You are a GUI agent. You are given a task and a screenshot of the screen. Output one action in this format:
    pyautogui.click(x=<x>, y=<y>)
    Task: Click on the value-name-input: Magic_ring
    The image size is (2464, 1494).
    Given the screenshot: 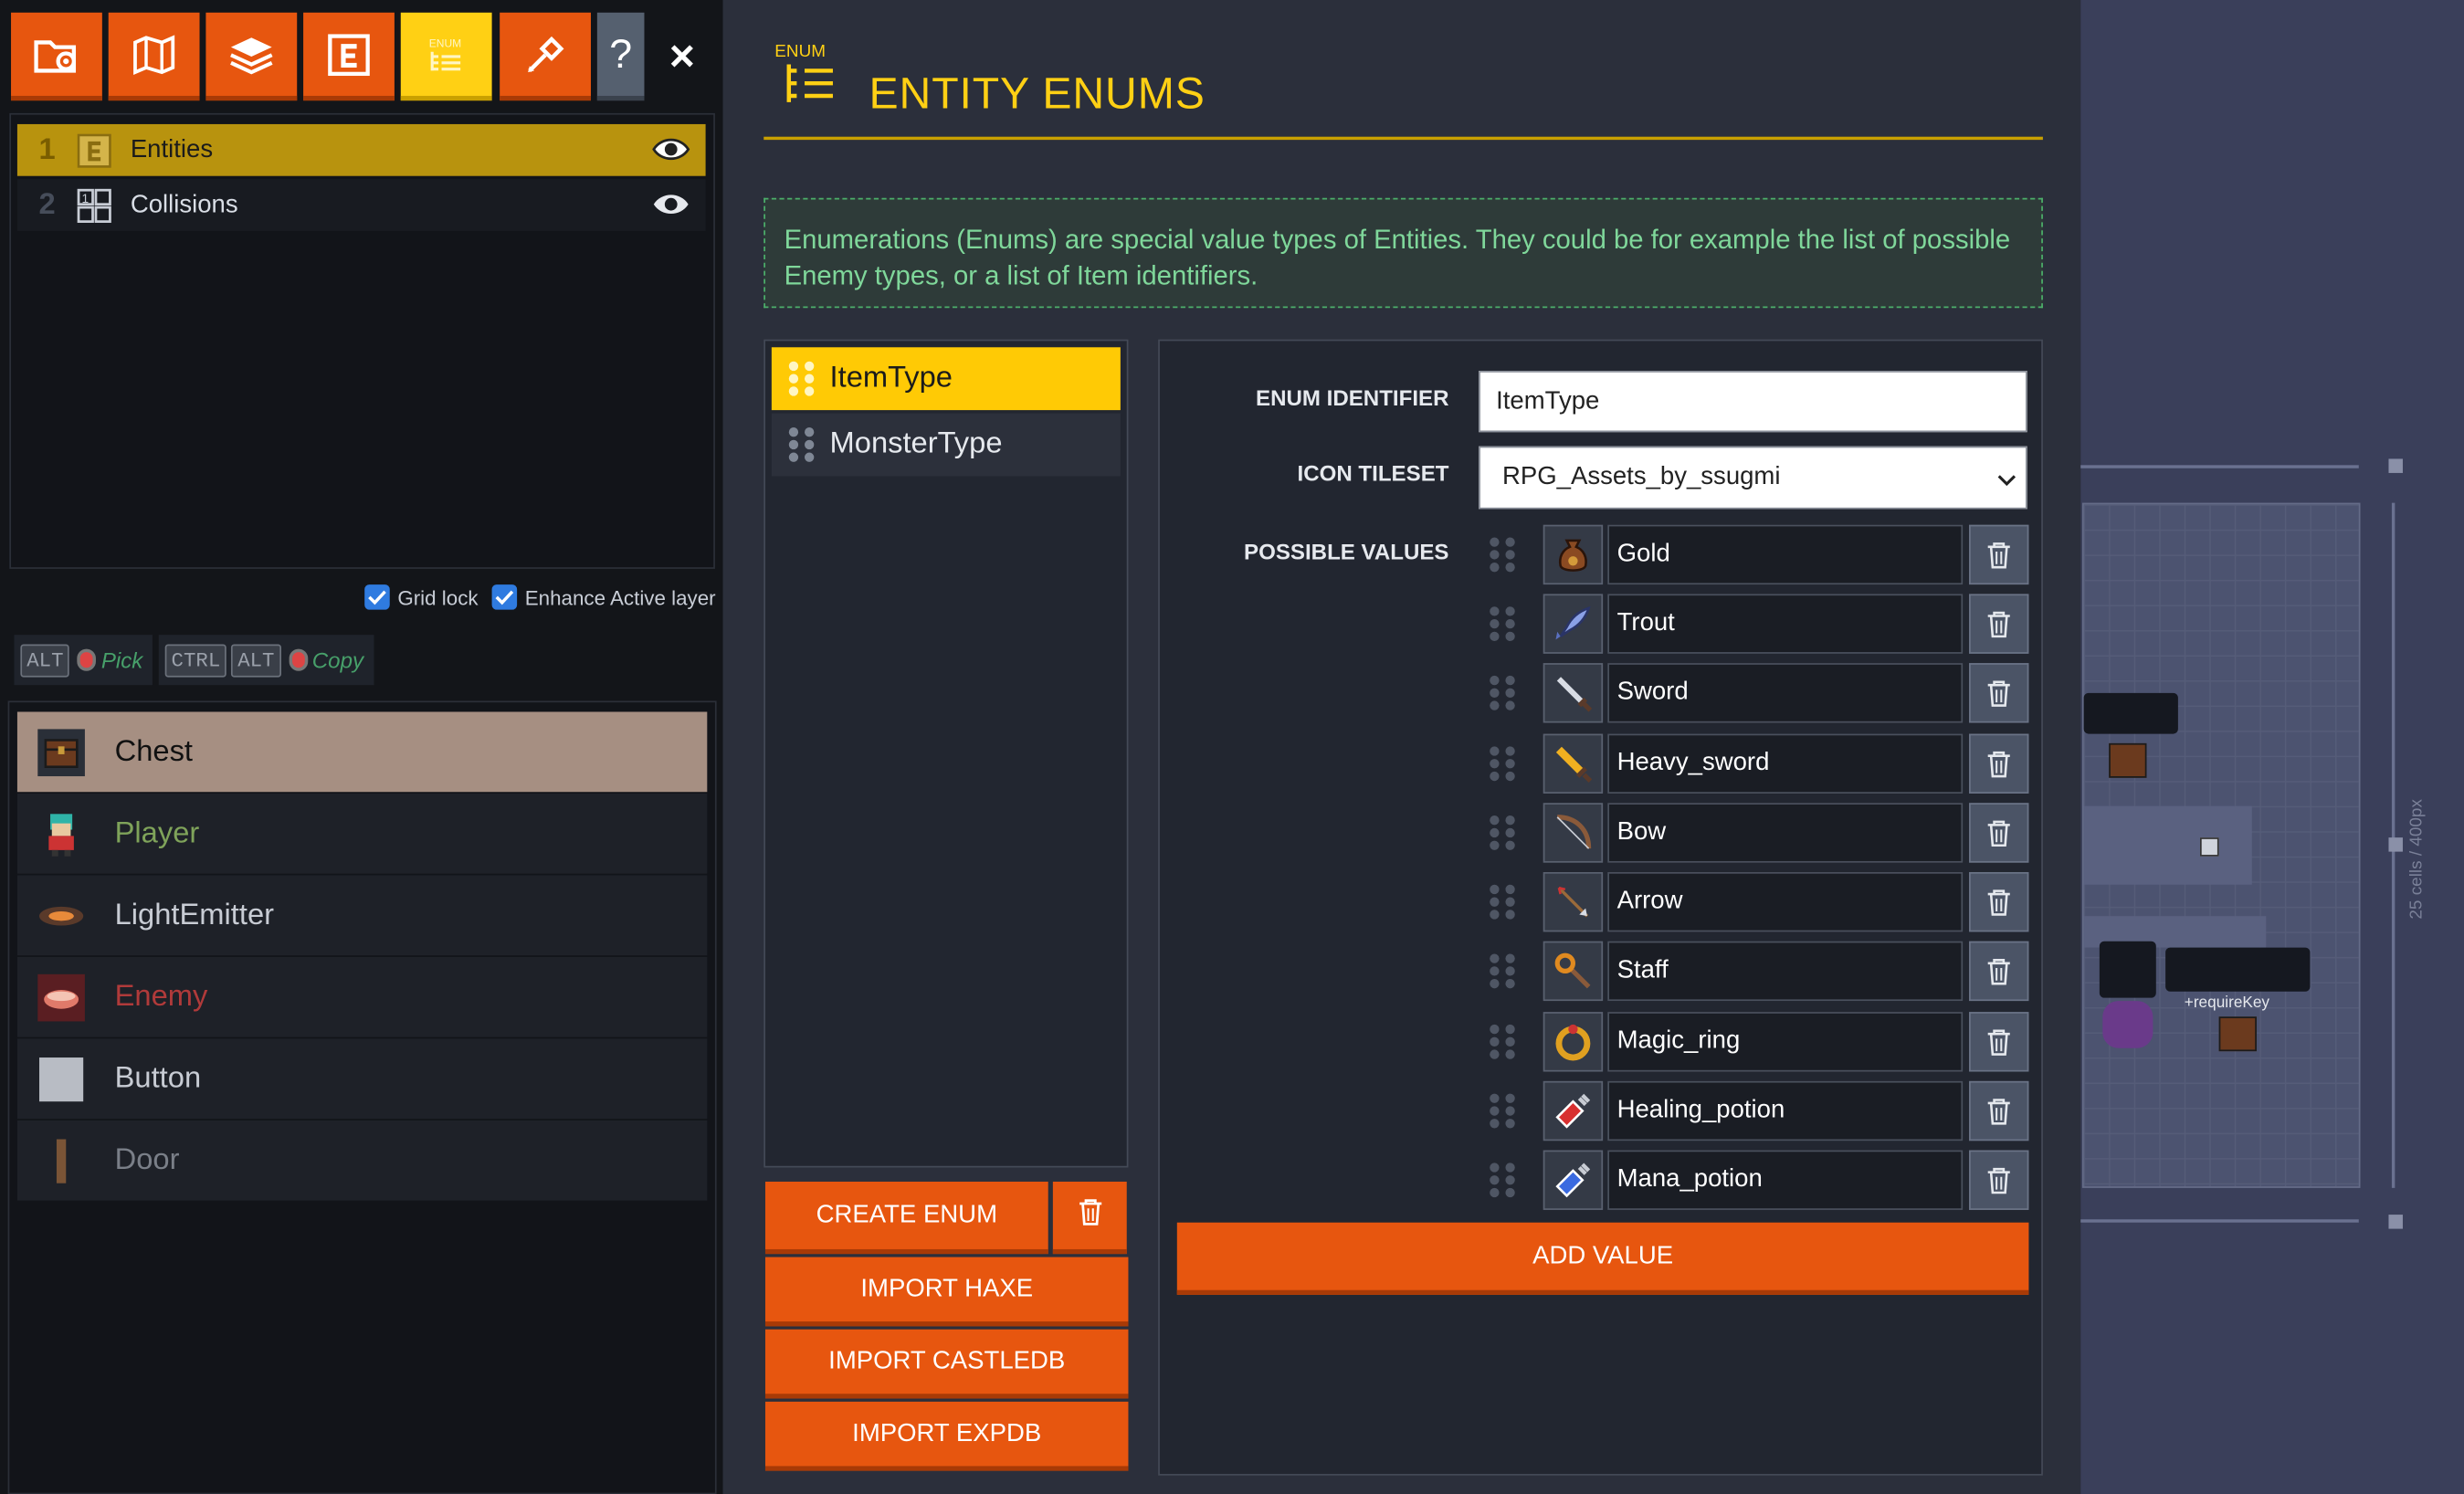 What is the action you would take?
    pyautogui.click(x=1786, y=1042)
    